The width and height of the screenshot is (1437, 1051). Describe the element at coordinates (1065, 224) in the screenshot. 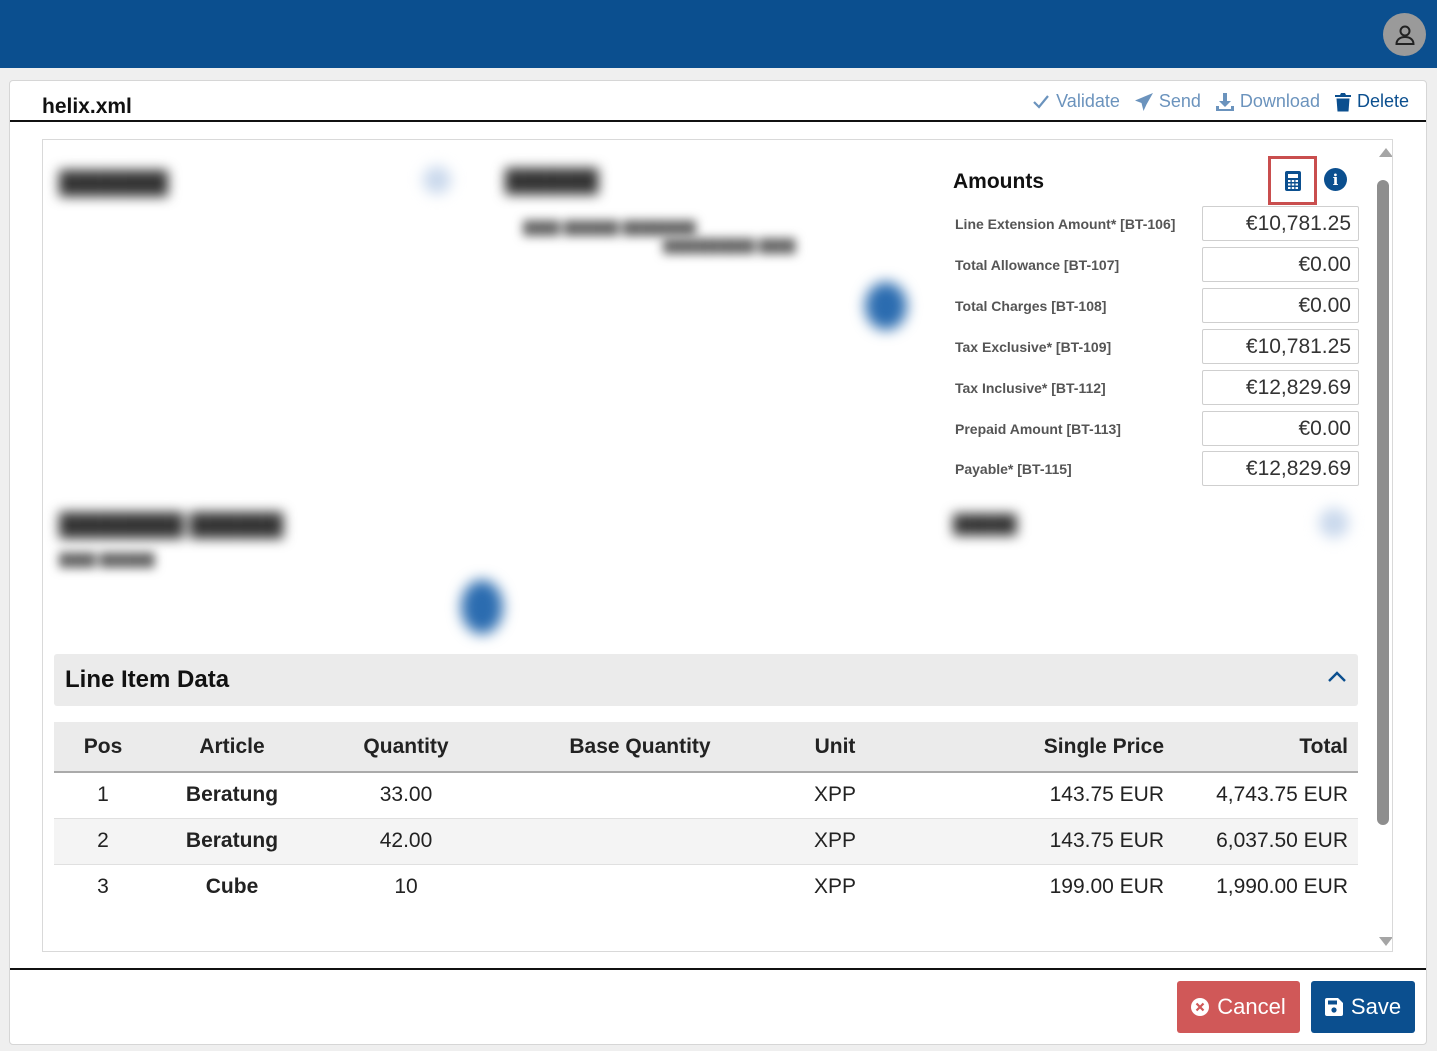

I see `amount-label: Line Extension Amount* [BT-106]` at that location.